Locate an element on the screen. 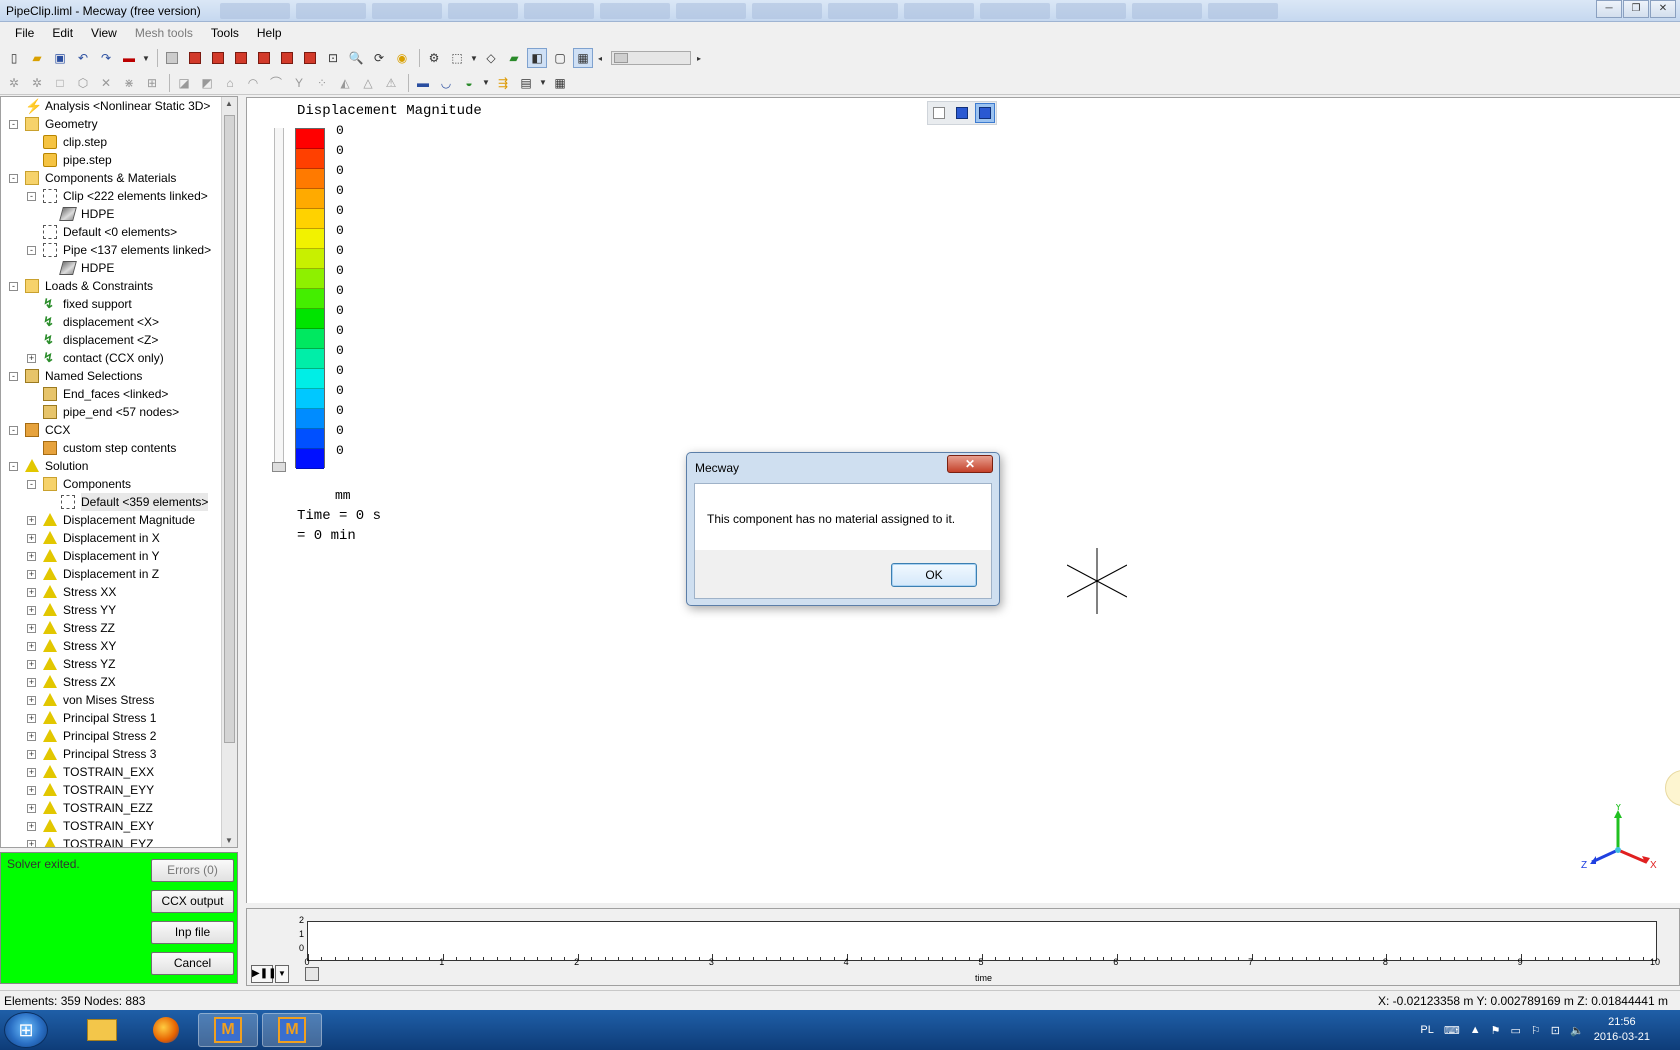 The width and height of the screenshot is (1680, 1050). tree-item: + Displacement in Y is located at coordinates (112, 556).